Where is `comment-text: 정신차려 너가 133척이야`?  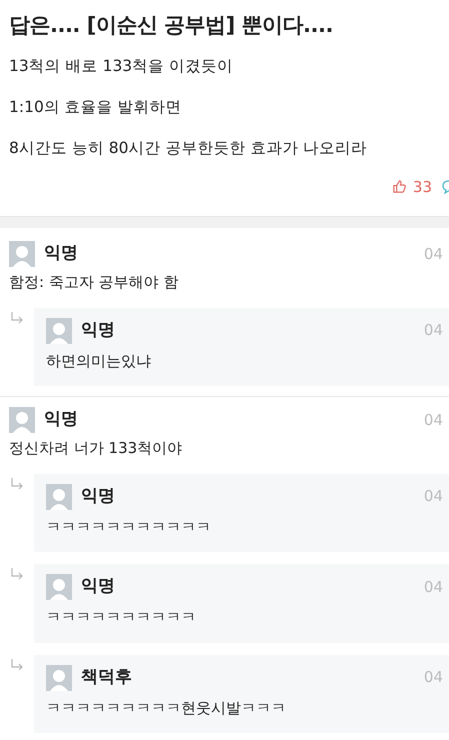
comment-text: 정신차려 너가 133척이야 is located at coordinates (96, 448).